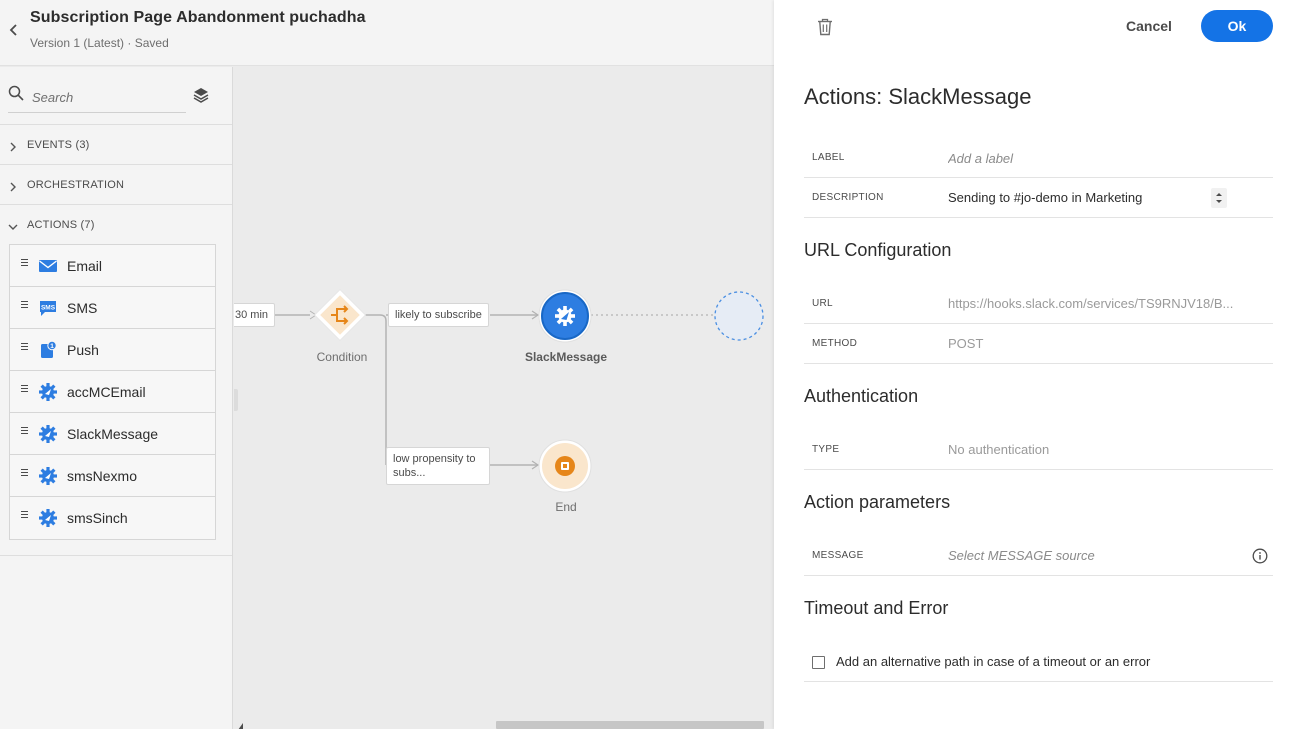 This screenshot has height=729, width=1294. I want to click on field-key: DESCRIPTION, so click(848, 197).